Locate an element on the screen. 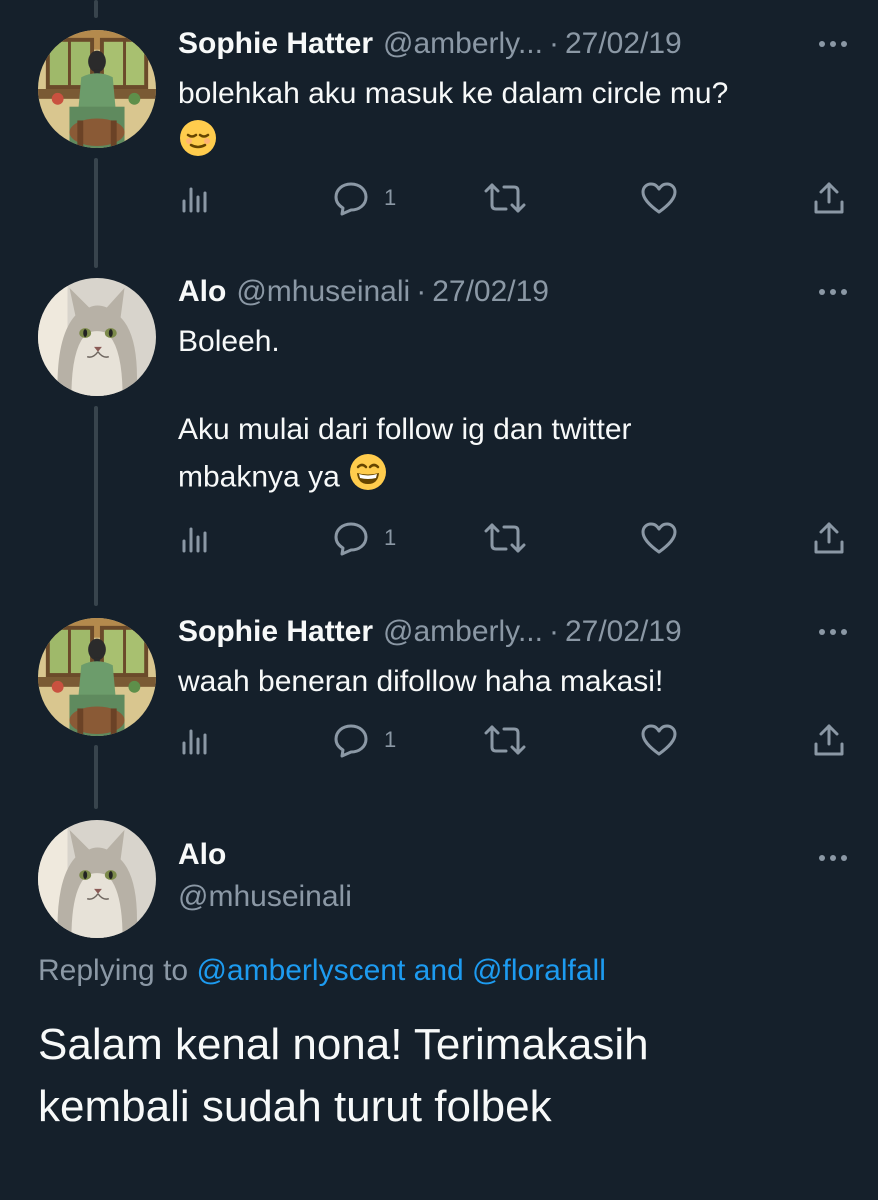 Image resolution: width=878 pixels, height=1200 pixels. tweet-text: waah beneran difollow haha makasi! is located at coordinates (508, 682).